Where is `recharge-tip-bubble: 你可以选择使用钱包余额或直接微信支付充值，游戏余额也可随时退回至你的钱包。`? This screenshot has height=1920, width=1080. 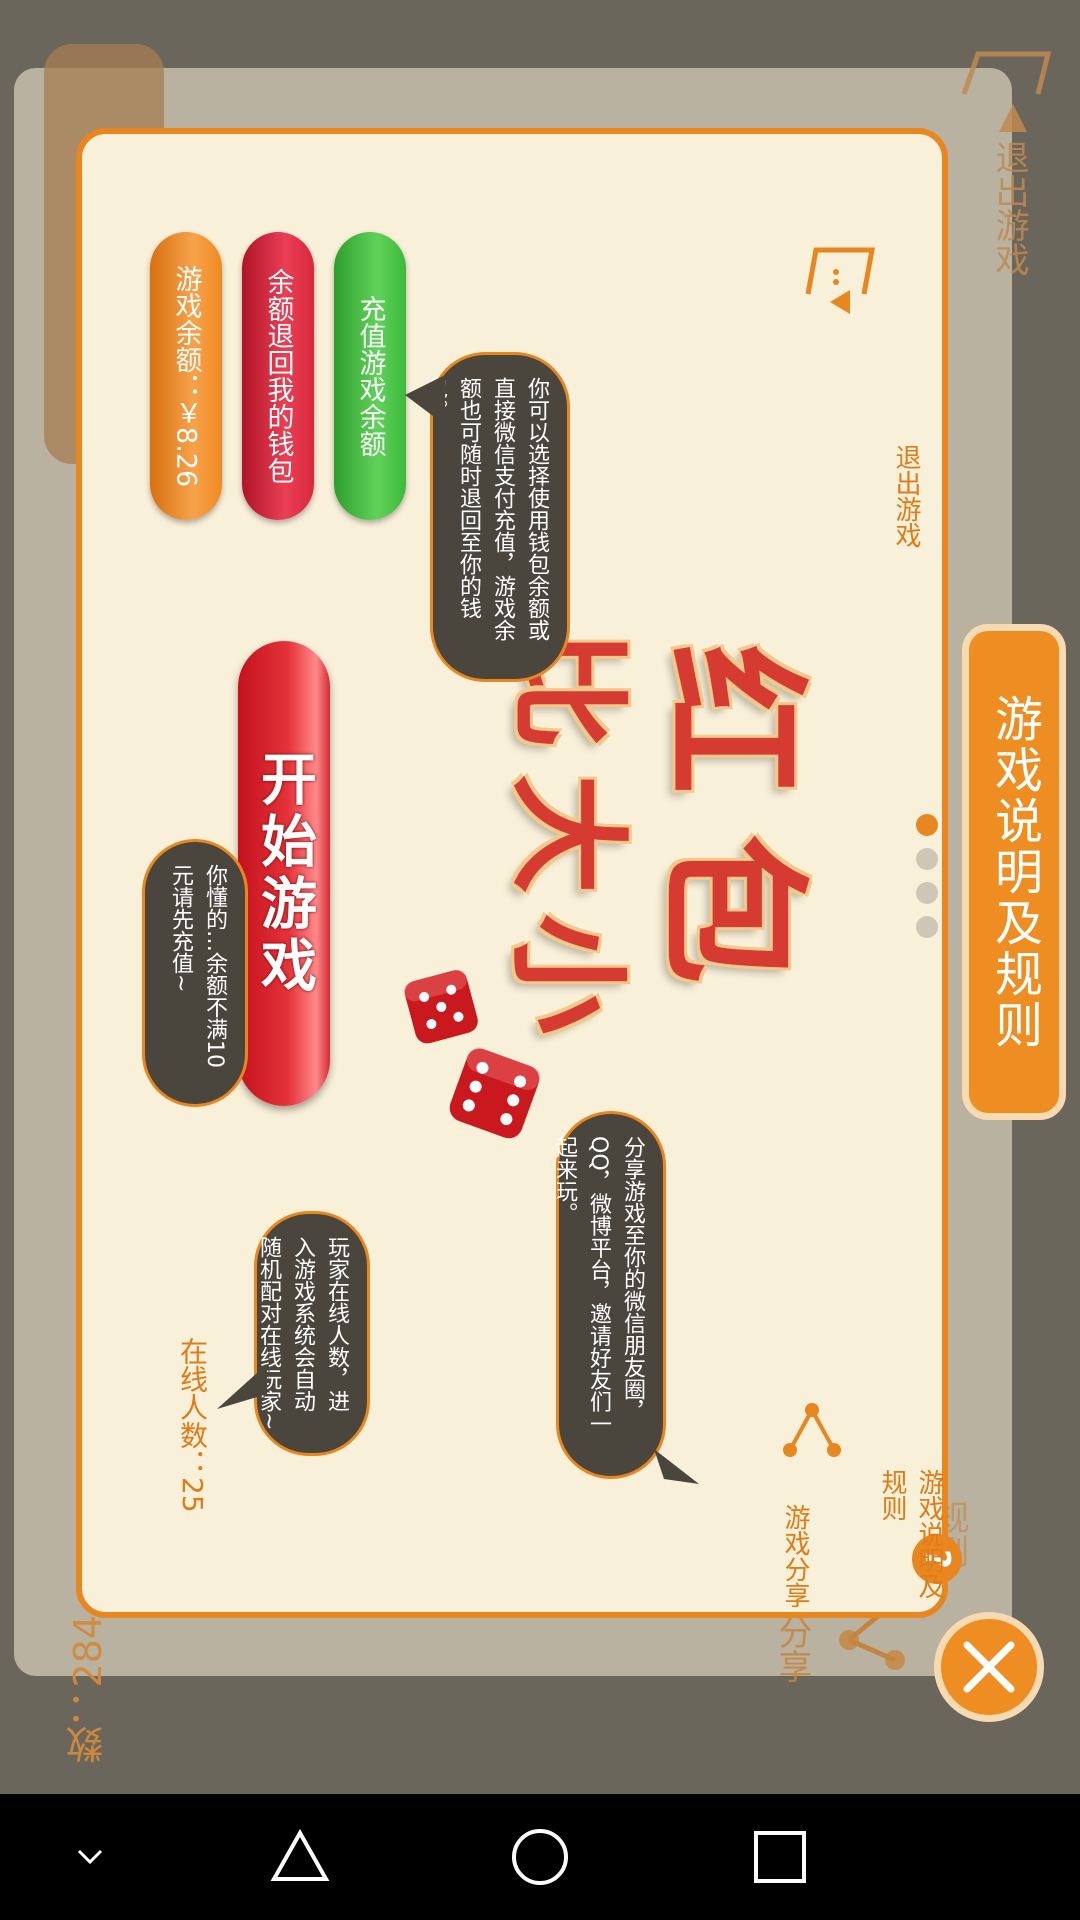 recharge-tip-bubble: 你可以选择使用钱包余额或直接微信支付充值，游戏余额也可随时退回至你的钱包。 is located at coordinates (487, 517).